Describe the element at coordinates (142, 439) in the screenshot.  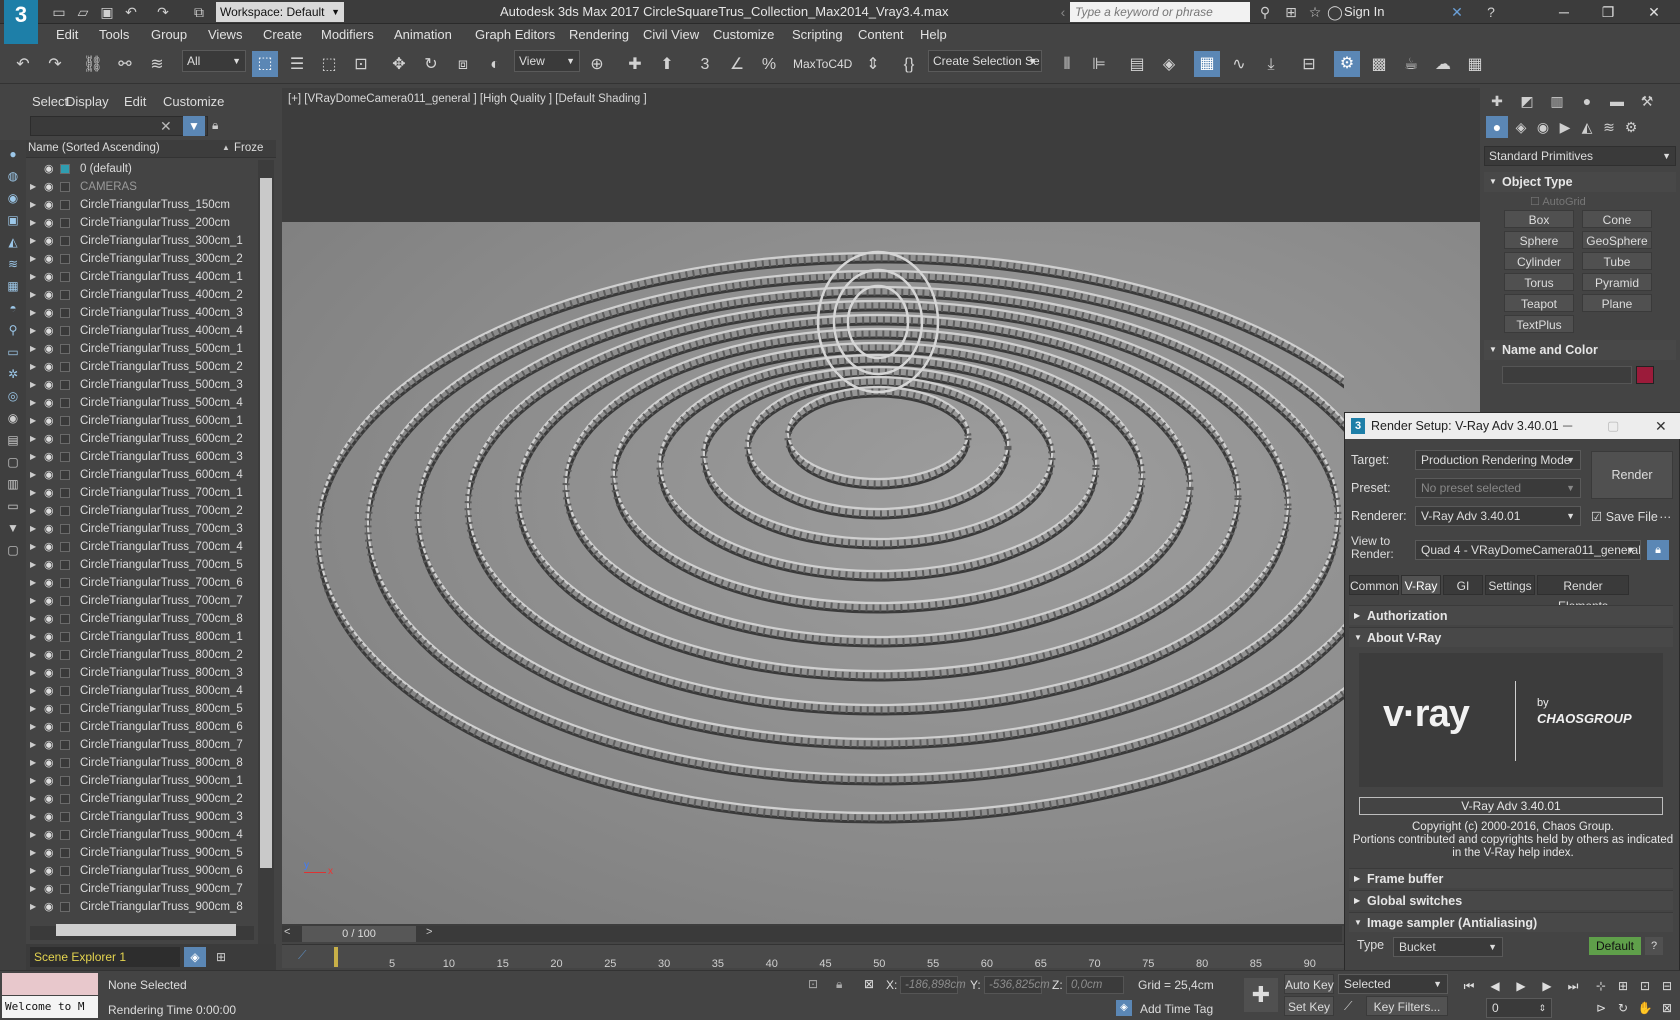
I see `list-item: ▶ ◉ CircleTriangularTruss_600cm_2` at that location.